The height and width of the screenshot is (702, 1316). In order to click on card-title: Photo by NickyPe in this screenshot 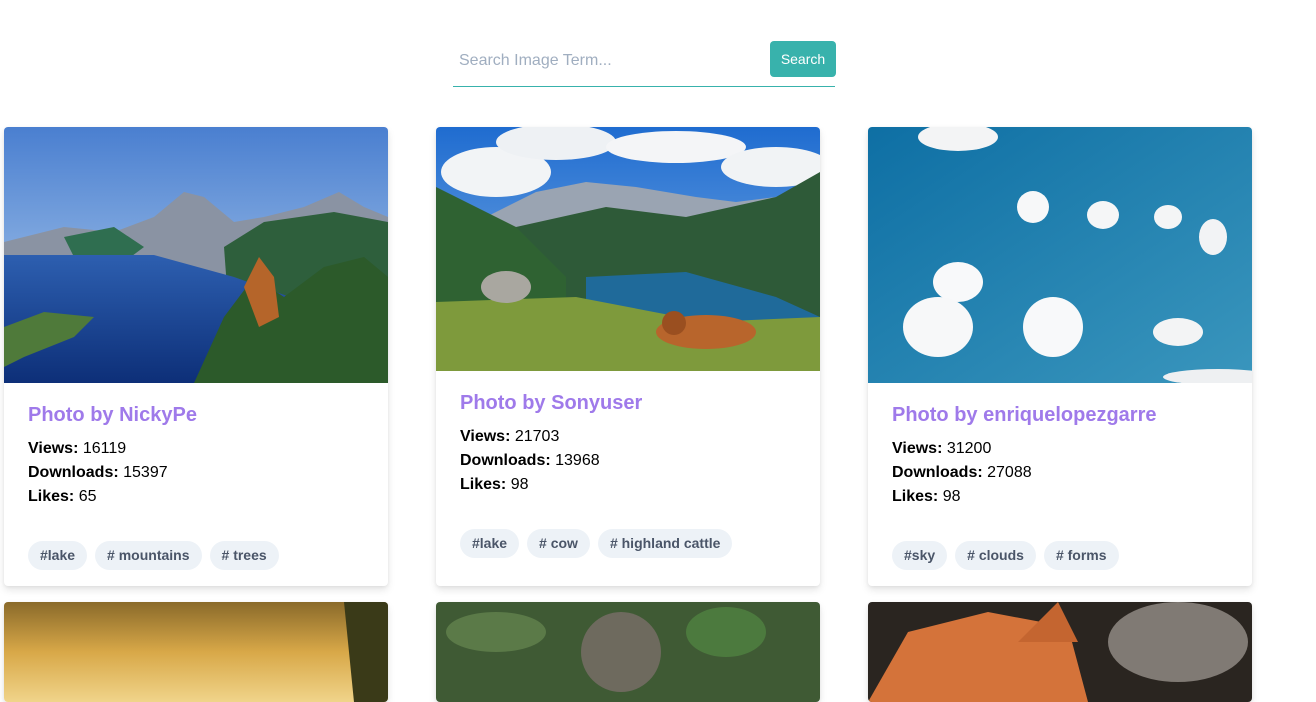, I will do `click(112, 415)`.